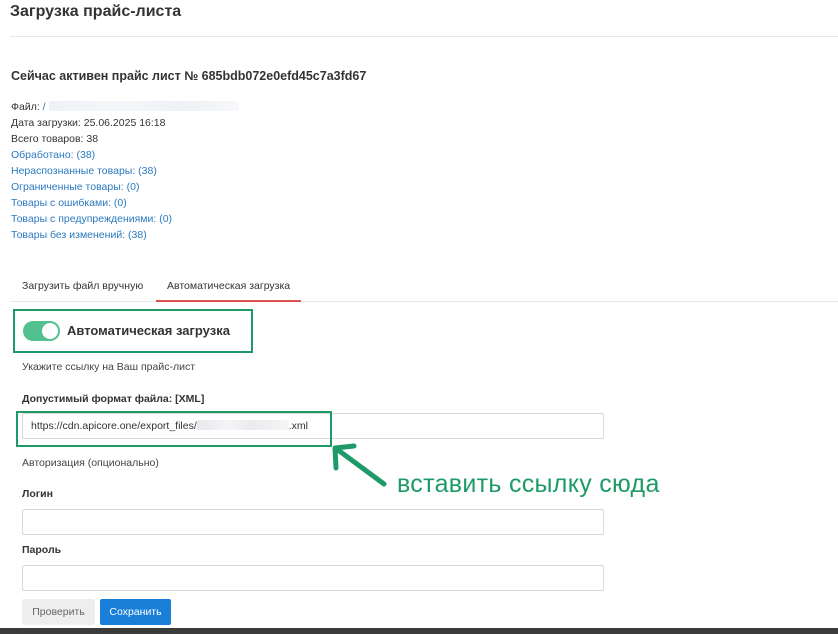  What do you see at coordinates (135, 612) in the screenshot?
I see `save-button: Сохранить` at bounding box center [135, 612].